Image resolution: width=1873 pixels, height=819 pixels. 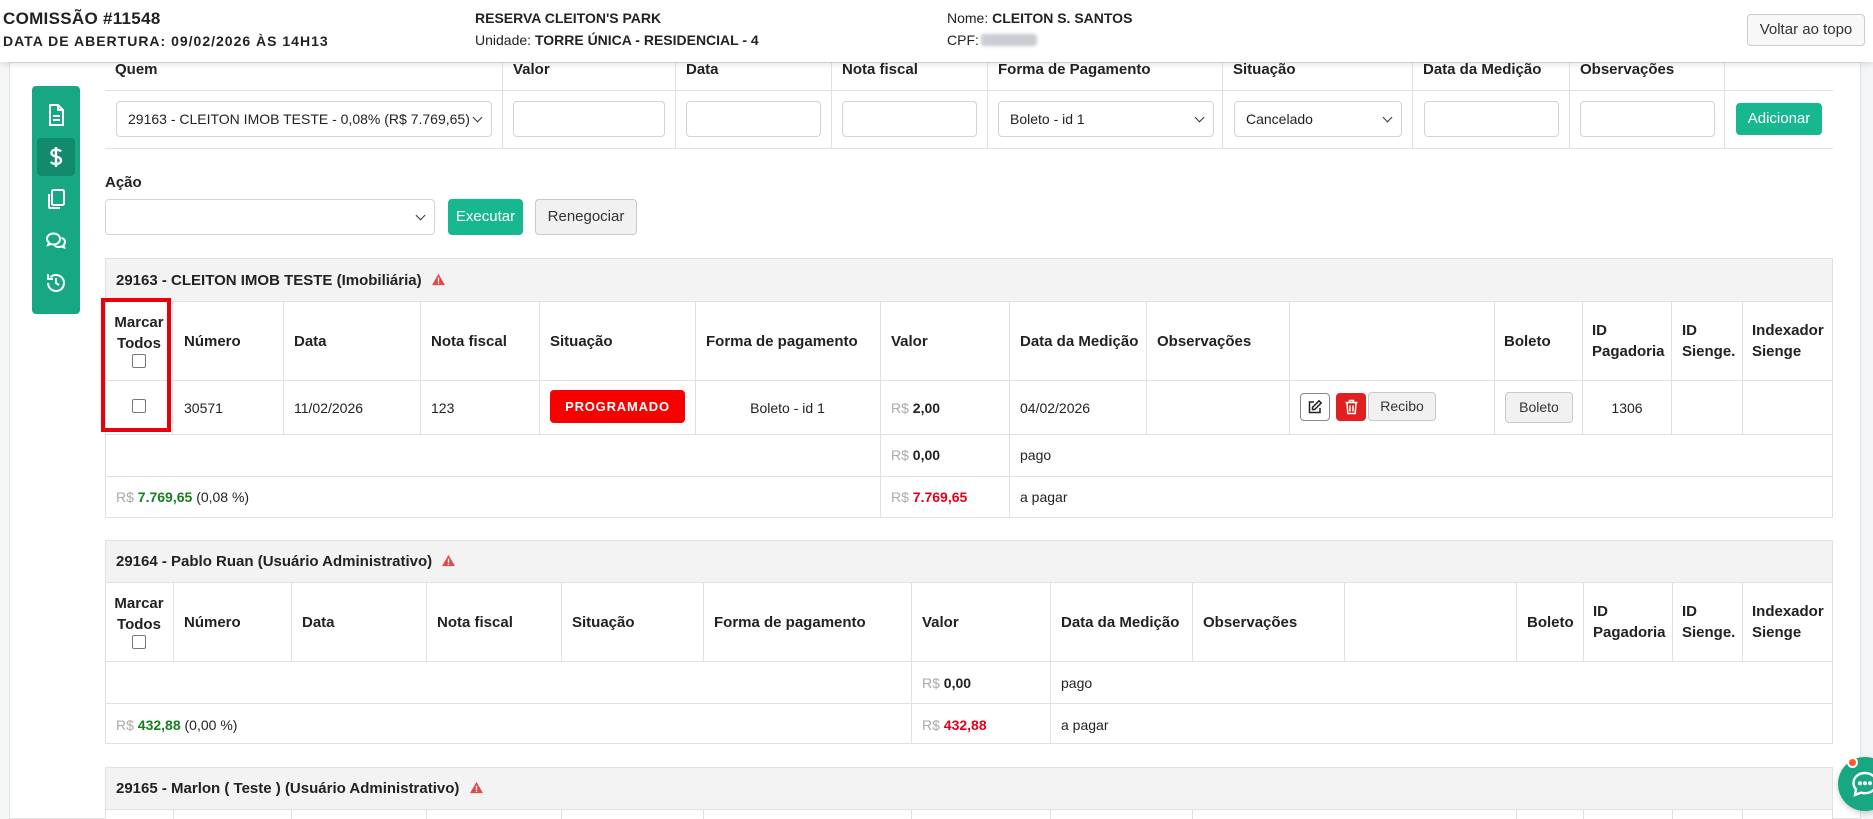 I want to click on unidade-info: Unidade: TORRE ÚNICA - RESIDENCIAL - 4, so click(x=617, y=40).